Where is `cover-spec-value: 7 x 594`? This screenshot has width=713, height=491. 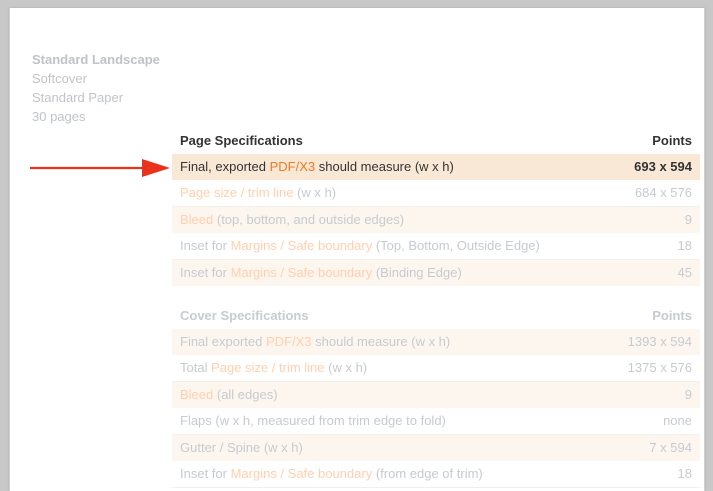 cover-spec-value: 7 x 594 is located at coordinates (670, 447).